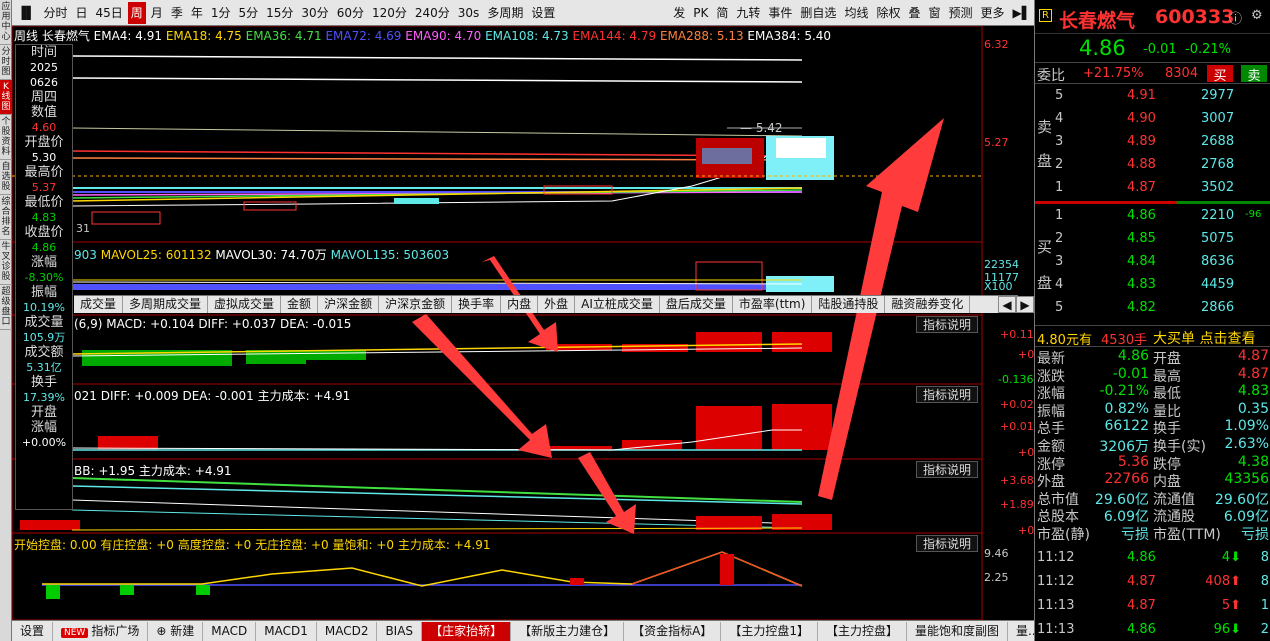 The image size is (1270, 641). Describe the element at coordinates (1152, 97) in the screenshot. I see `ask-row: 5 4.91 2977` at that location.